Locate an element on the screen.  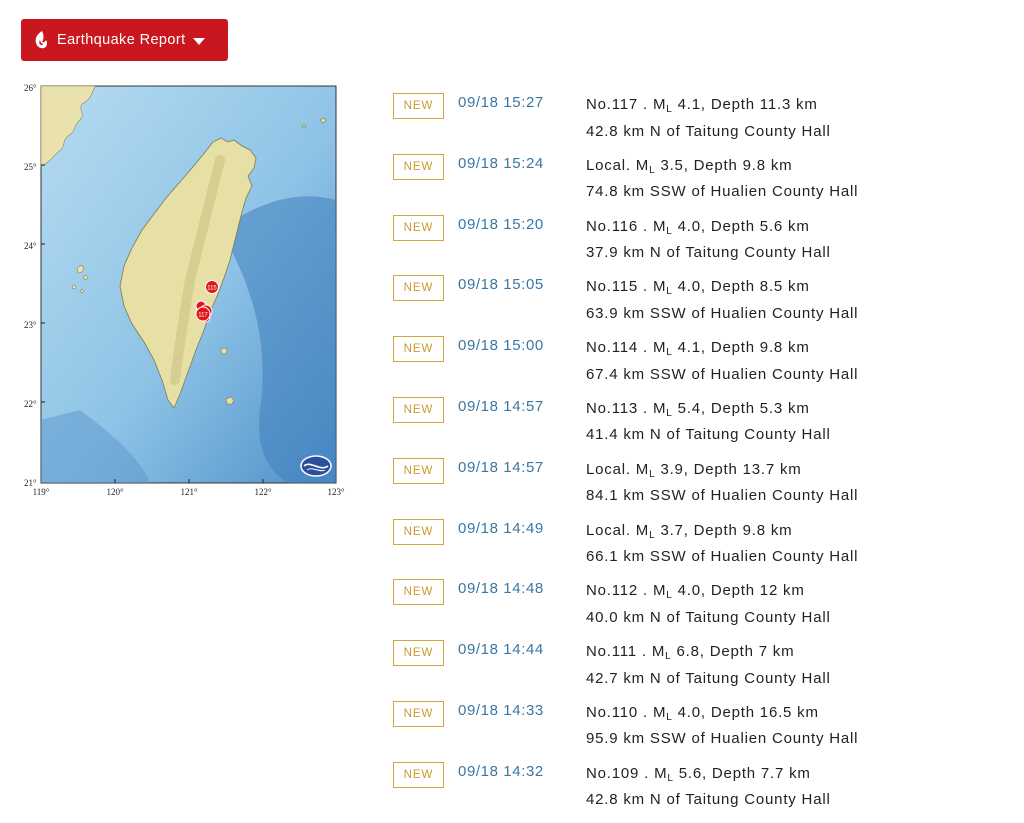
earthquake-time: 09/18 14:32 is located at coordinates (501, 771).